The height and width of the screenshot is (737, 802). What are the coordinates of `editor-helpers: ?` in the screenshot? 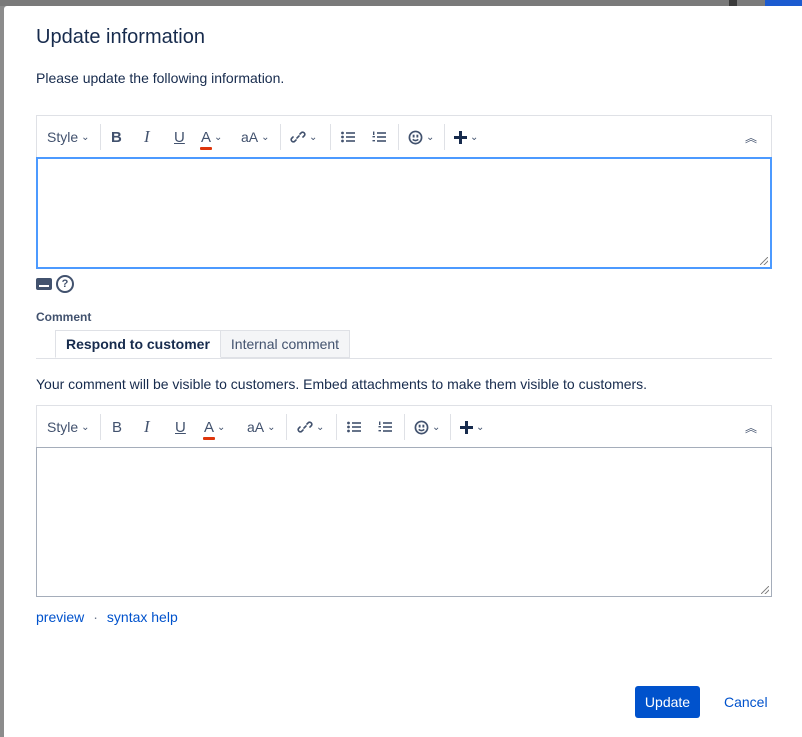 It's located at (55, 284).